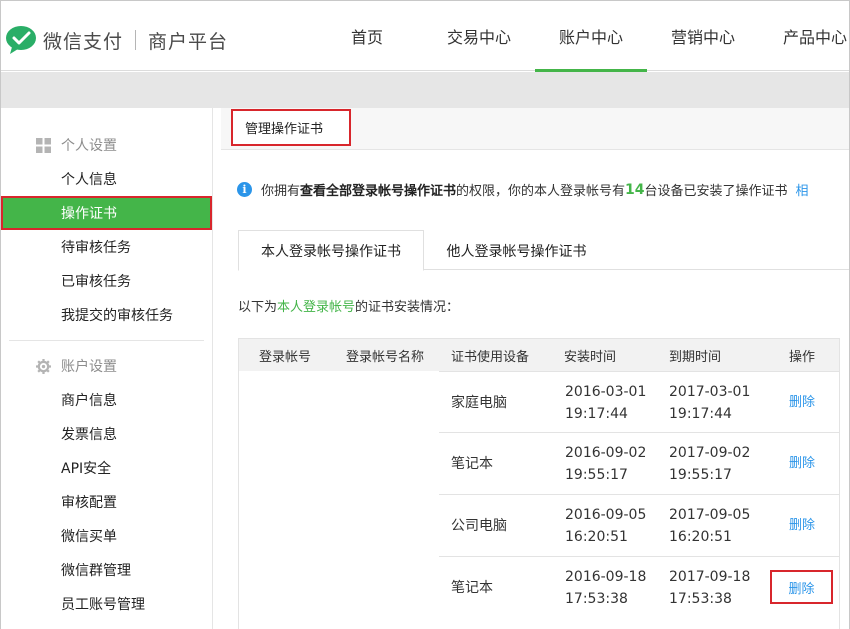  Describe the element at coordinates (802, 357) in the screenshot. I see `col-action: 操作` at that location.